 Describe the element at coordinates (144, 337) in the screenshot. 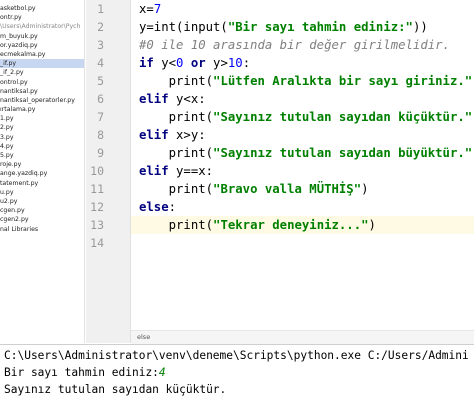

I see `breadcrumb-label: else` at that location.